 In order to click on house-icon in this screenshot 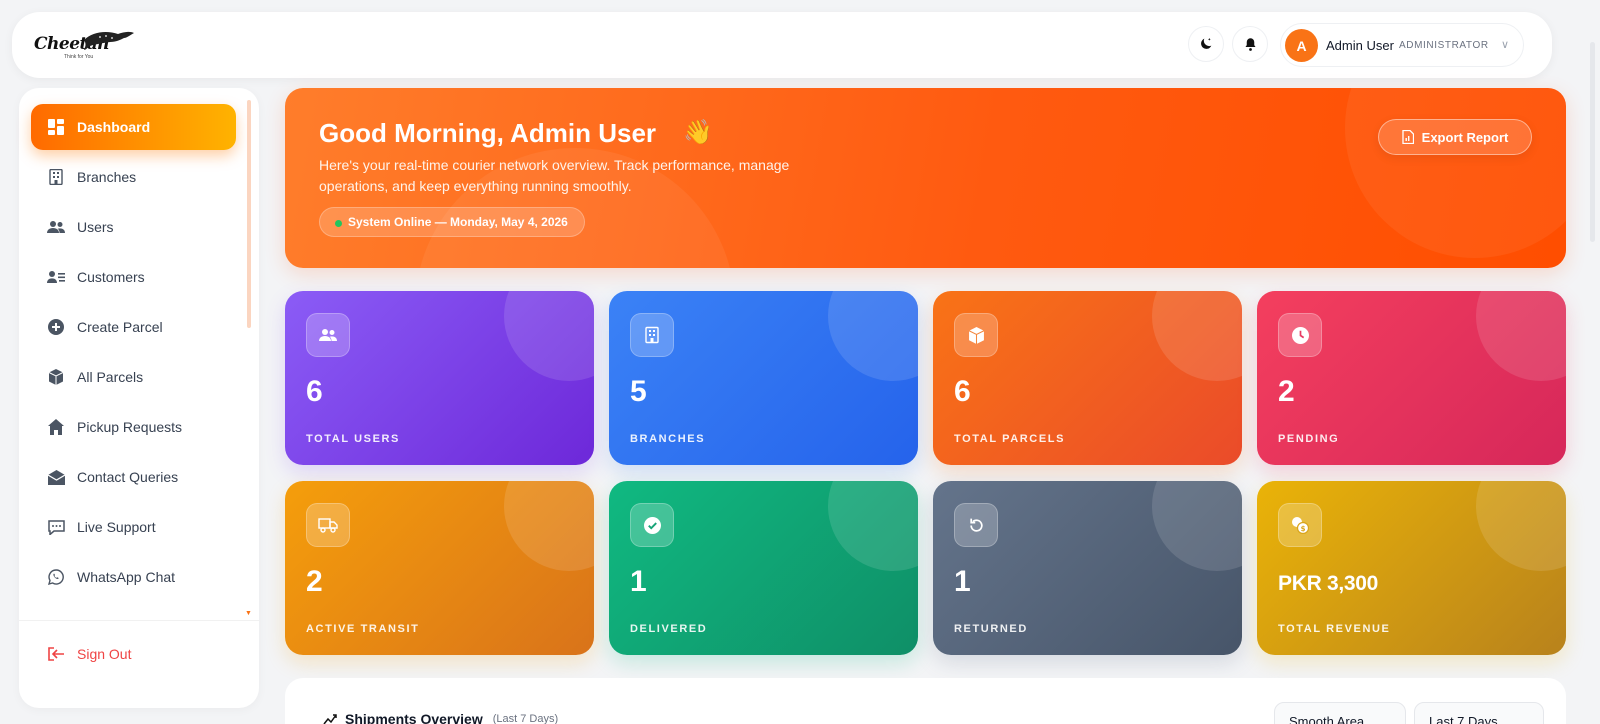, I will do `click(56, 427)`.